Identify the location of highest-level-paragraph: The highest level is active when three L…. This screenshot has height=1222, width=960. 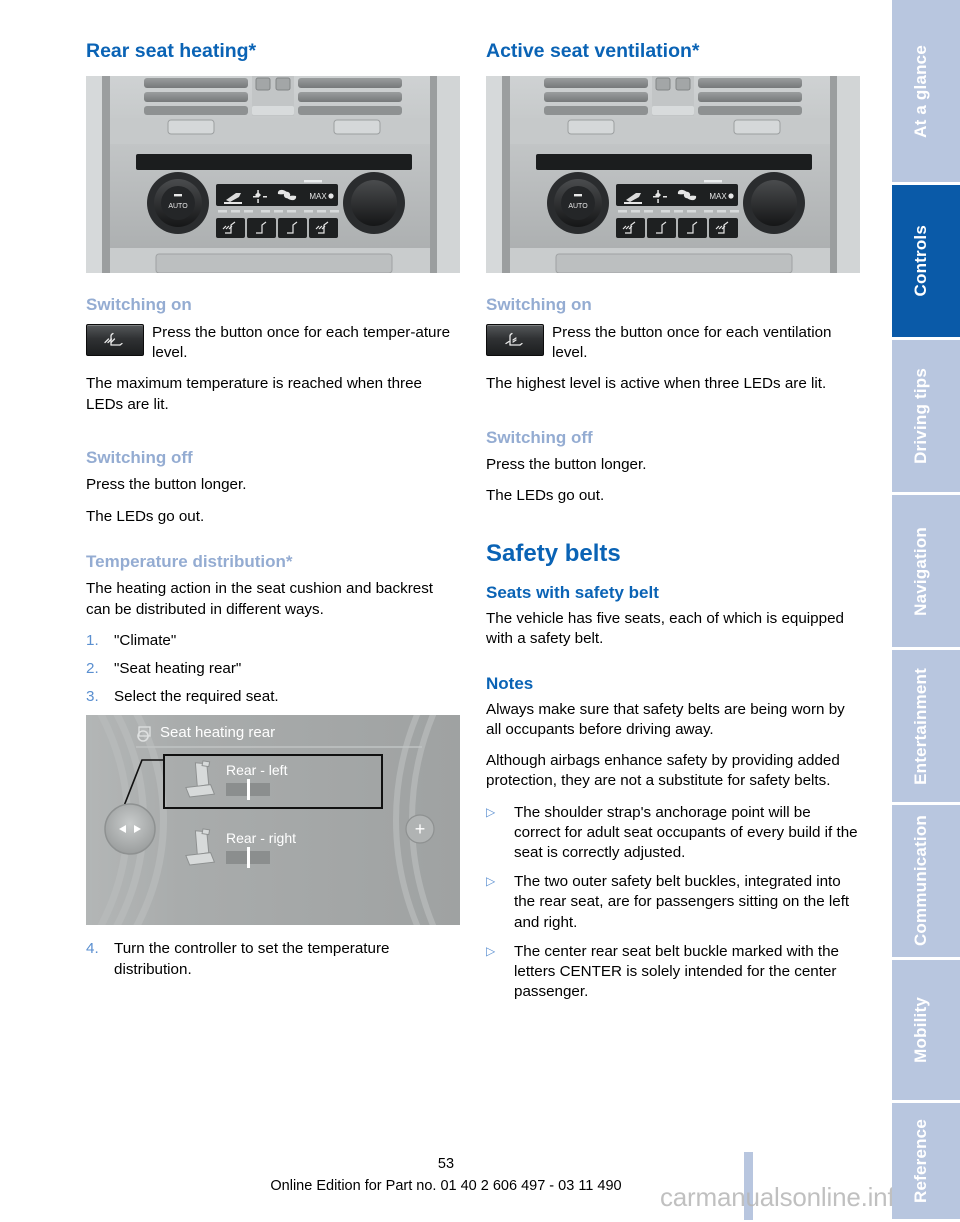
(656, 384).